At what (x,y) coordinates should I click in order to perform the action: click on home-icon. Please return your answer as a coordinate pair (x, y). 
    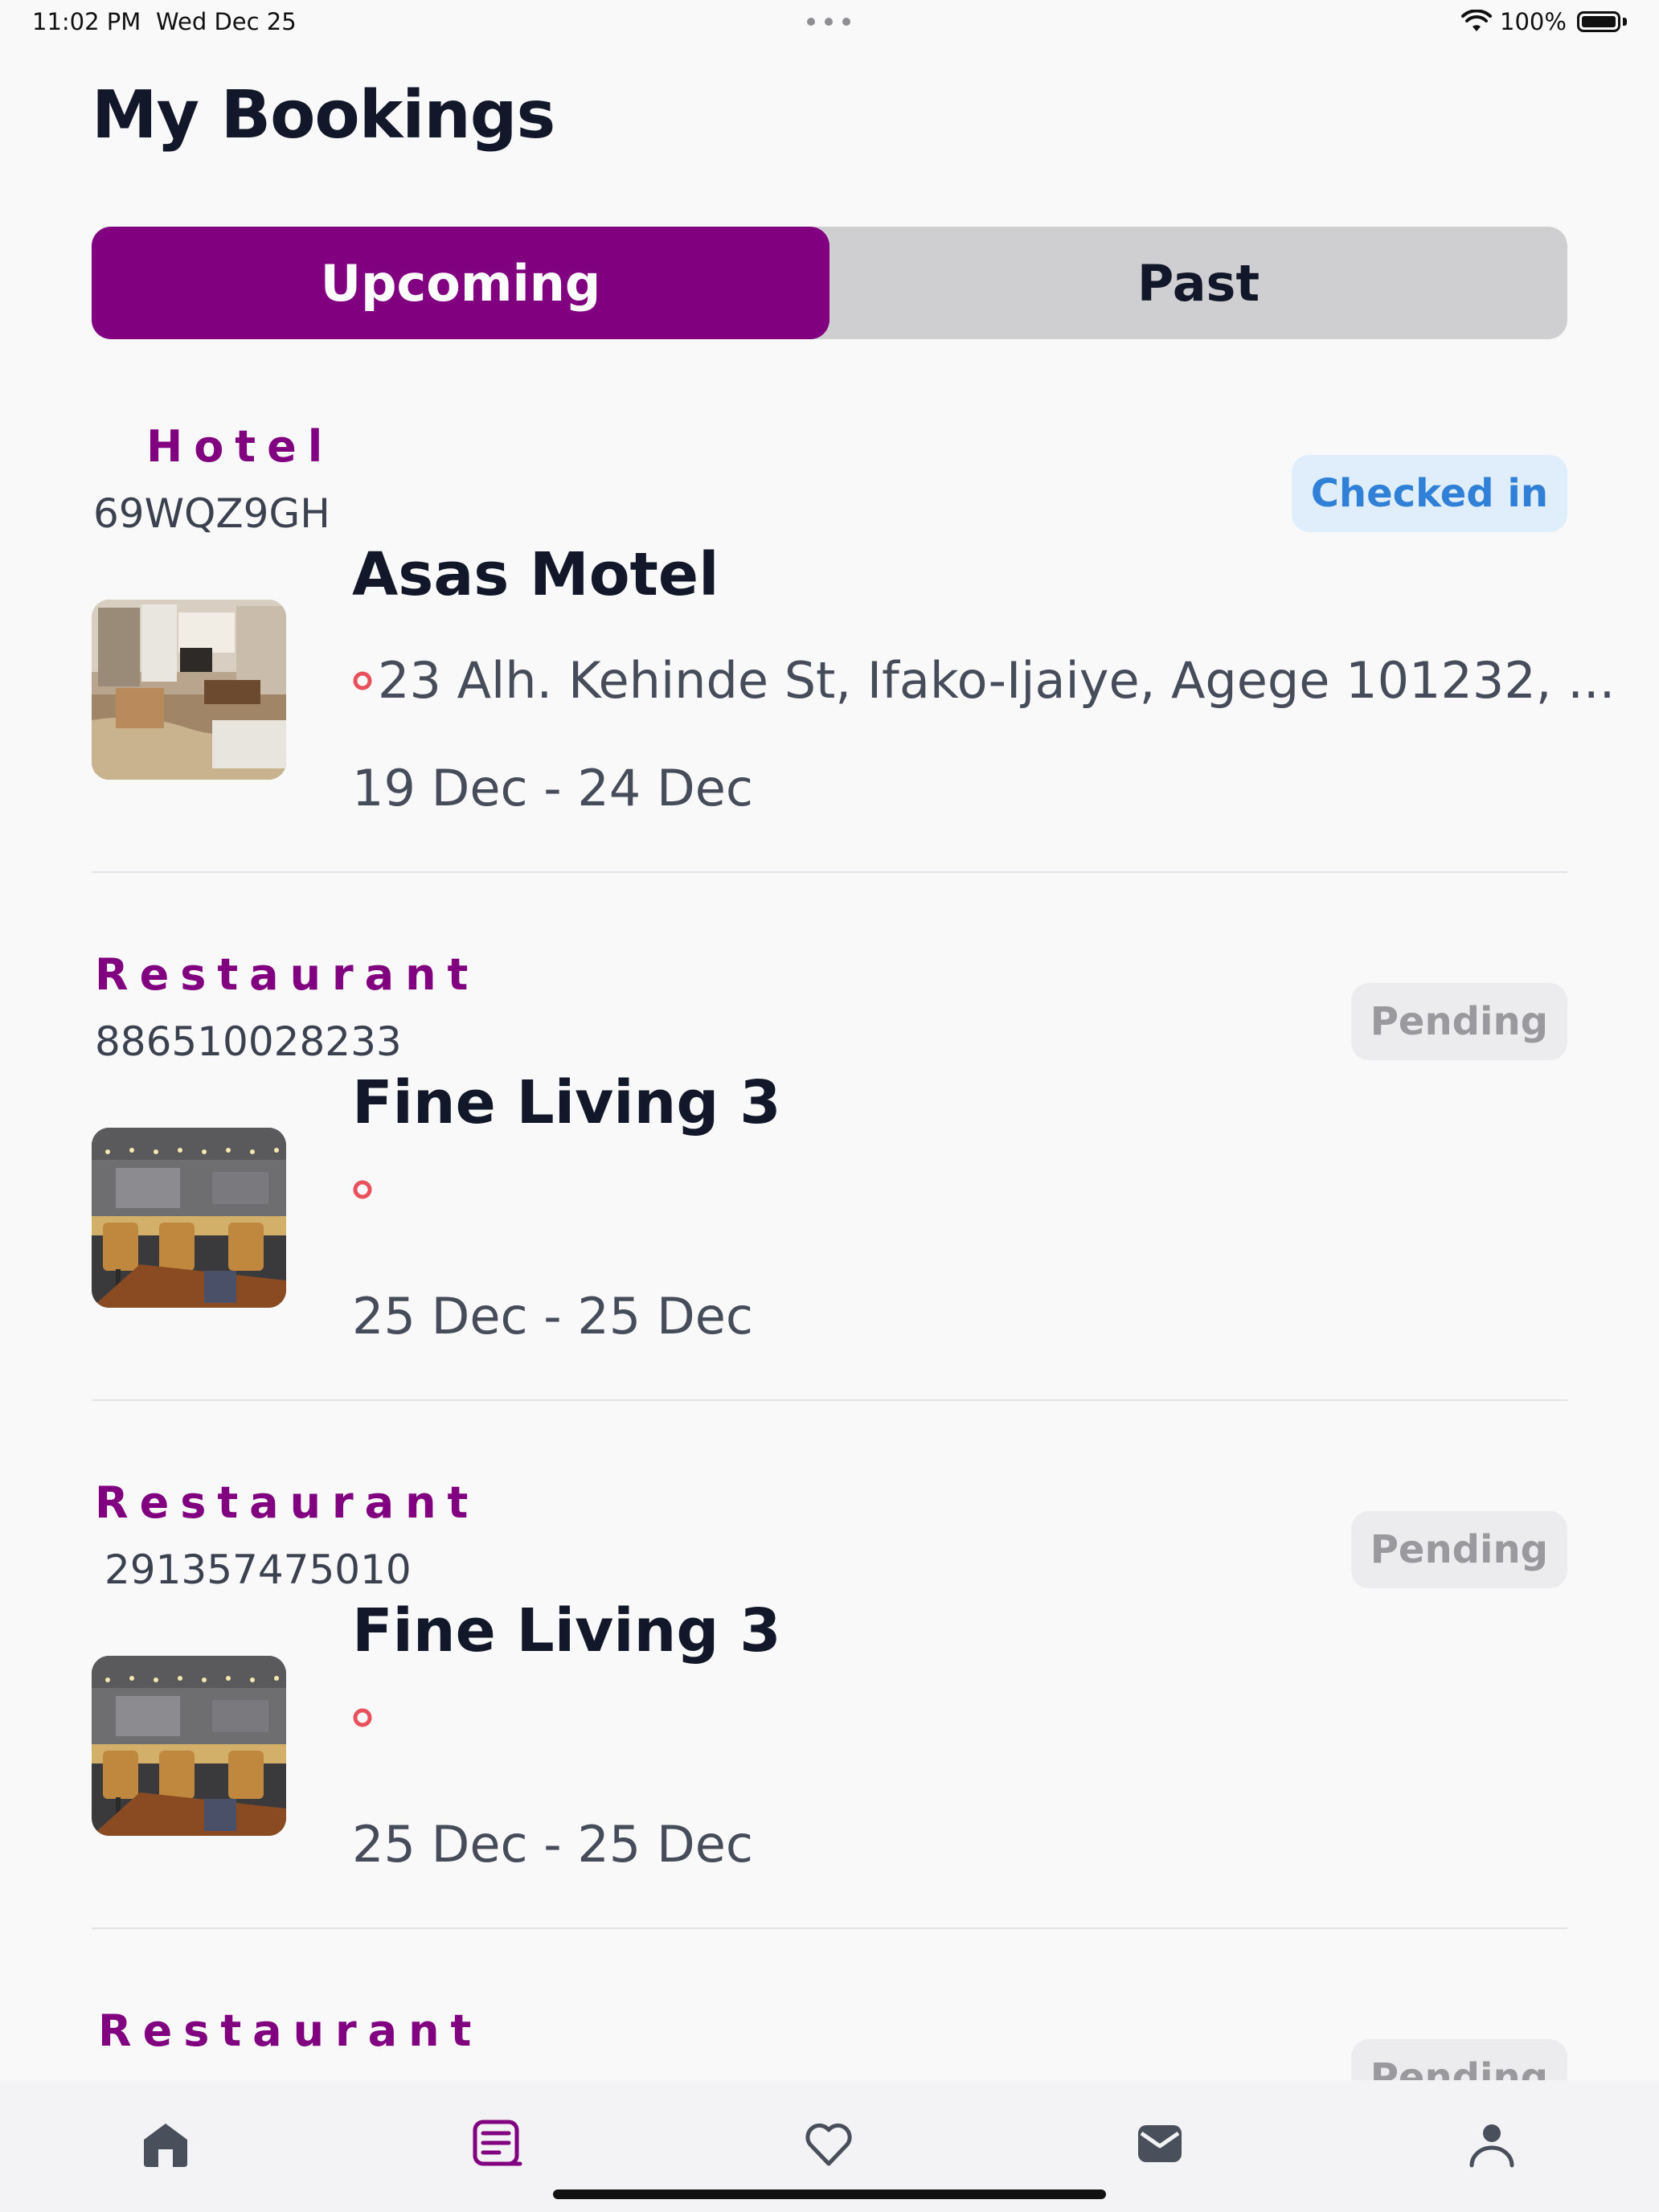
    Looking at the image, I should click on (165, 2144).